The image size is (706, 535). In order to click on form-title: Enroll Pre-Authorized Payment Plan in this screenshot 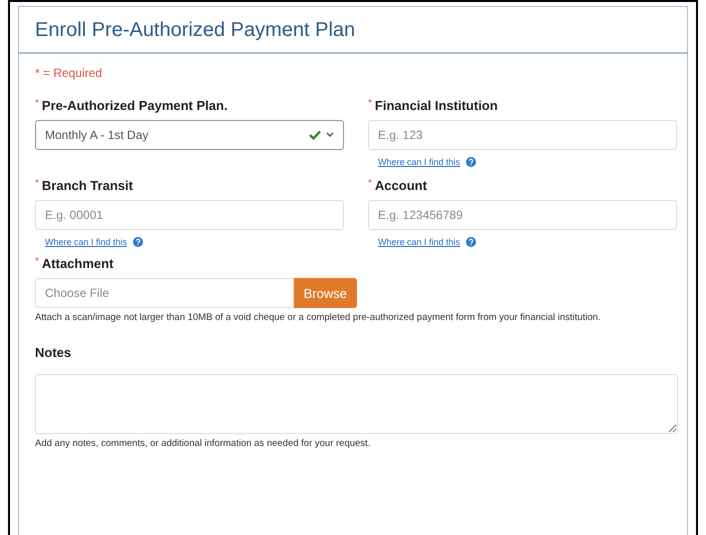, I will do `click(195, 30)`.